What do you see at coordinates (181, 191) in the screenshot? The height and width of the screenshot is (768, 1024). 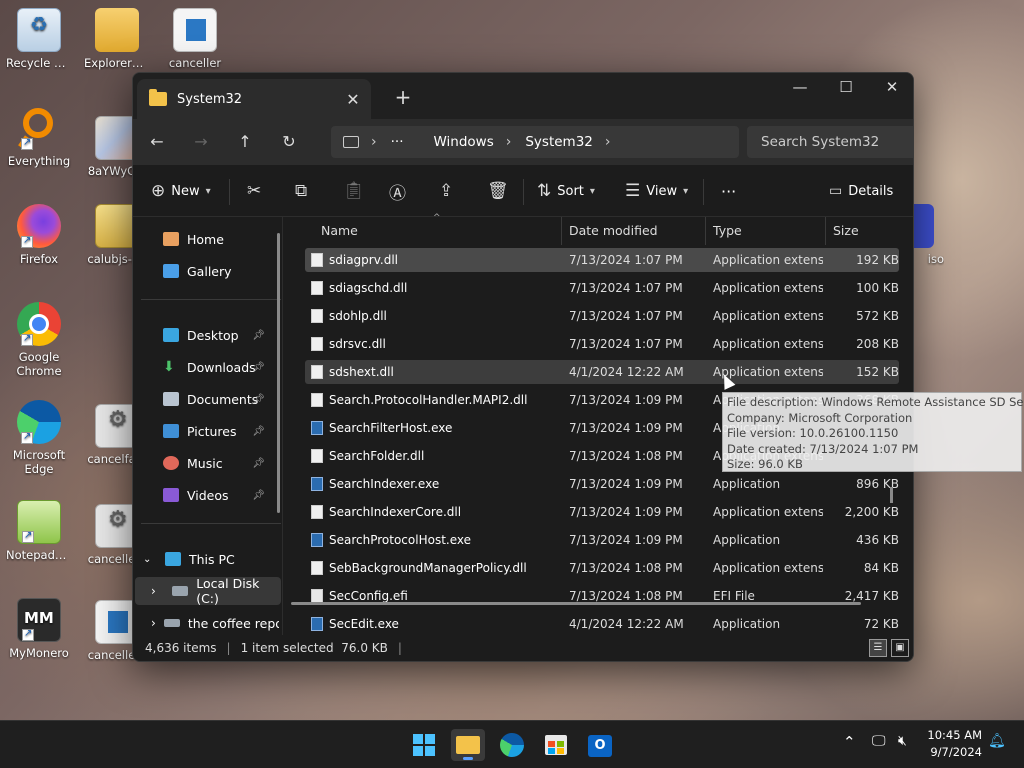 I see `new-button: ⊕ New ▾` at bounding box center [181, 191].